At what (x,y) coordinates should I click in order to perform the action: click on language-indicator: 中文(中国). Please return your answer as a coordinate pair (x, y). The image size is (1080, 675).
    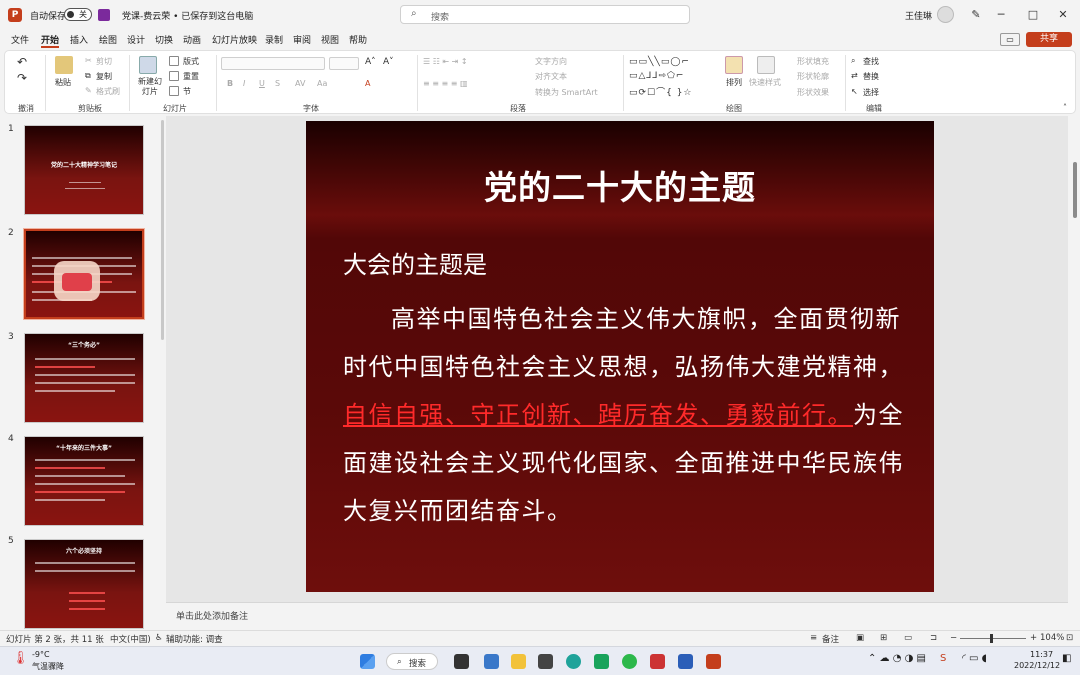
    Looking at the image, I should click on (130, 639).